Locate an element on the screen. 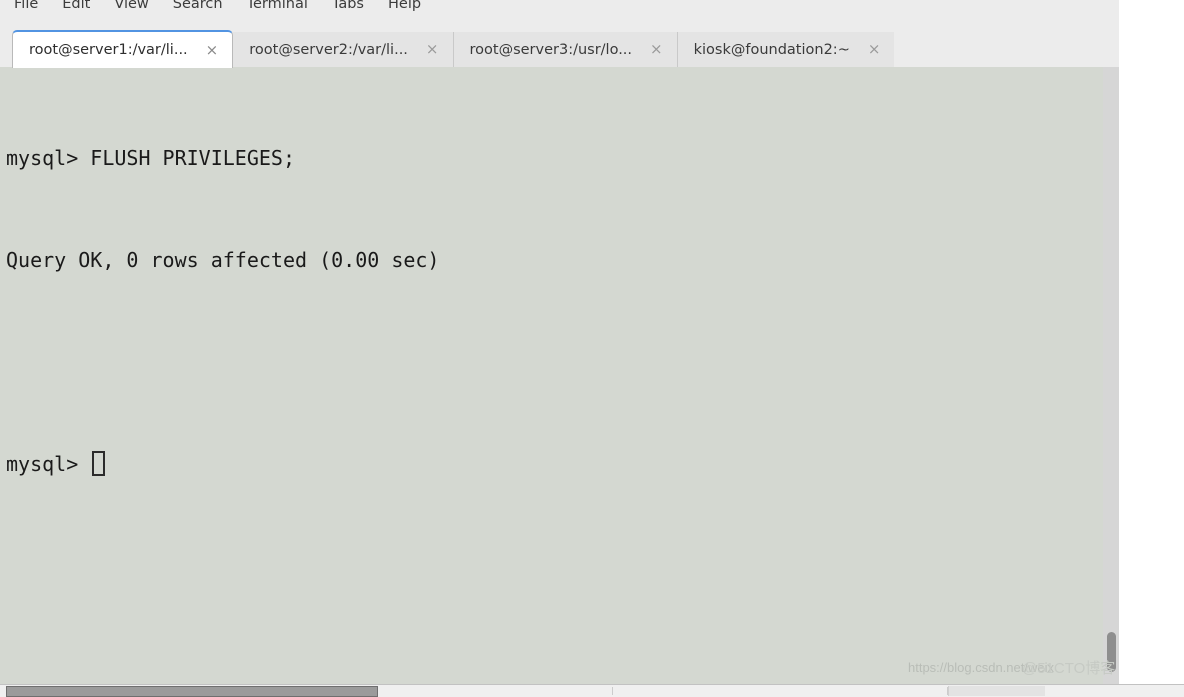 Image resolution: width=1184 pixels, height=697 pixels. menu-item-file: File is located at coordinates (26, 5).